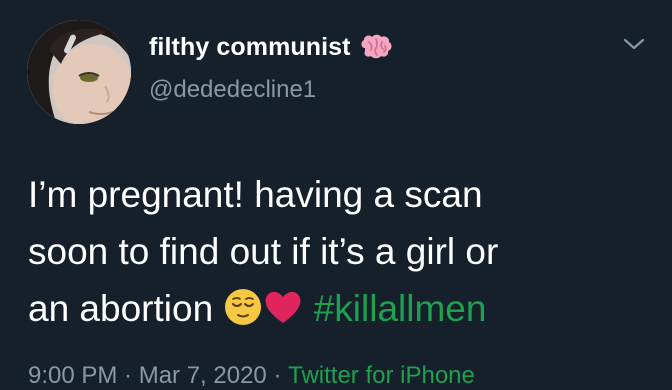  What do you see at coordinates (283, 306) in the screenshot?
I see `red-heart-icon` at bounding box center [283, 306].